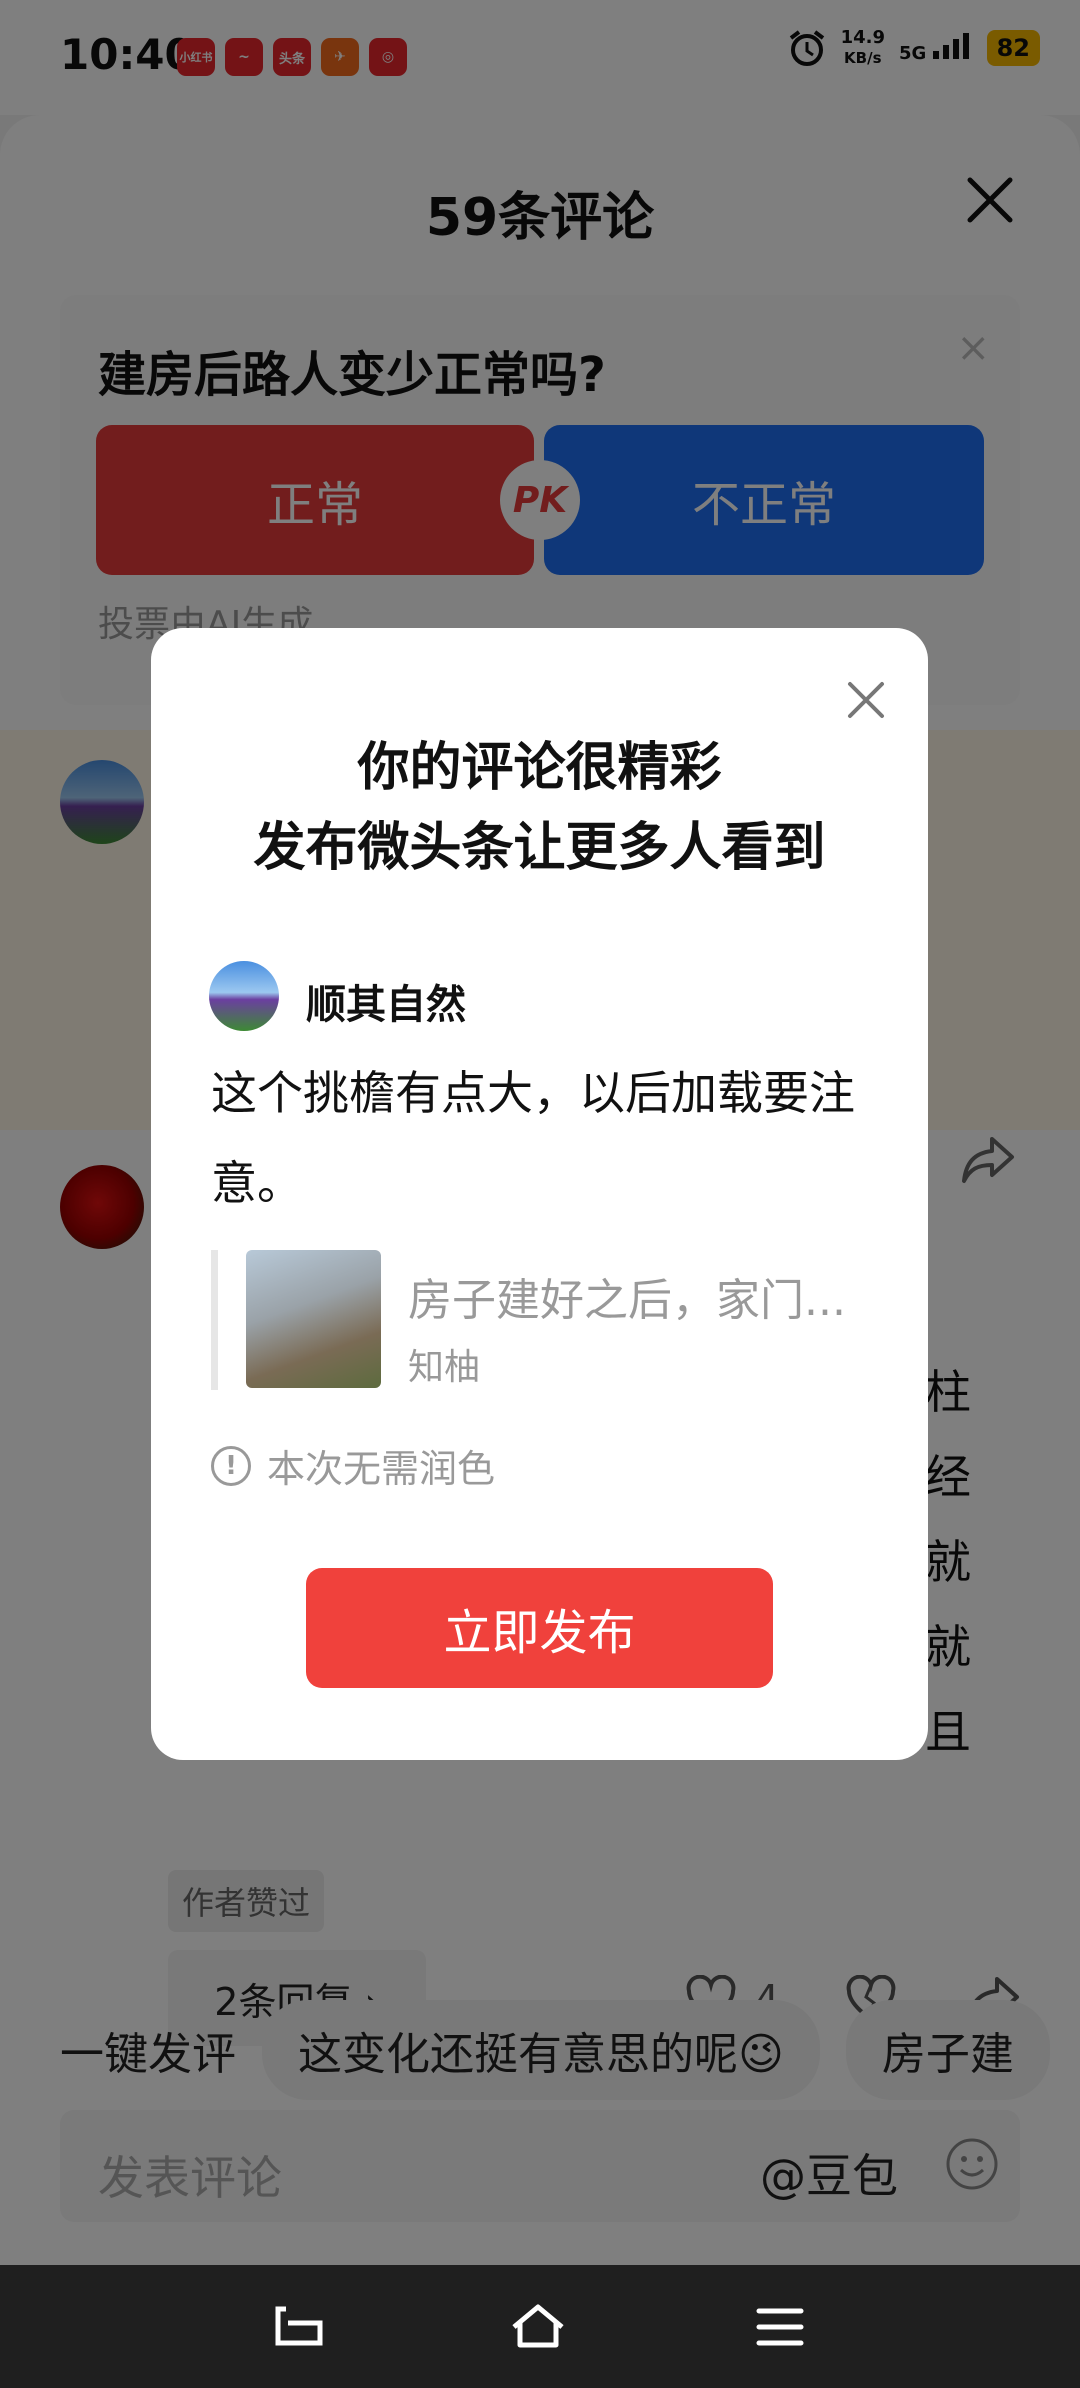 The width and height of the screenshot is (1080, 2388). What do you see at coordinates (444, 1367) in the screenshot?
I see `article-source: 知柚` at bounding box center [444, 1367].